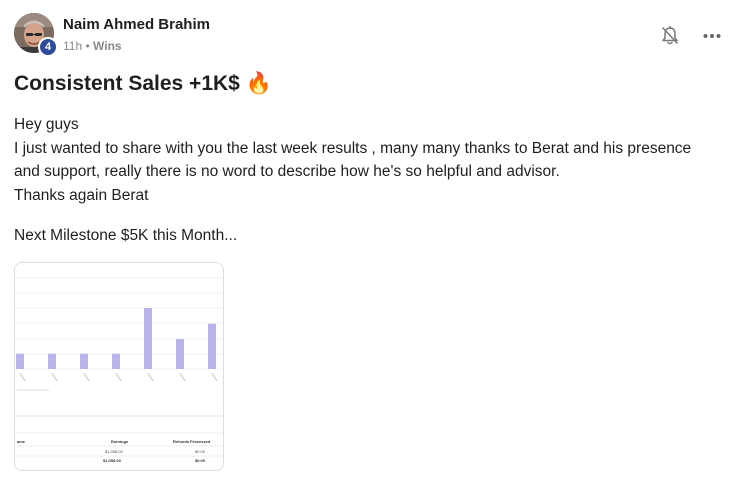  I want to click on post-category: Wins, so click(107, 46).